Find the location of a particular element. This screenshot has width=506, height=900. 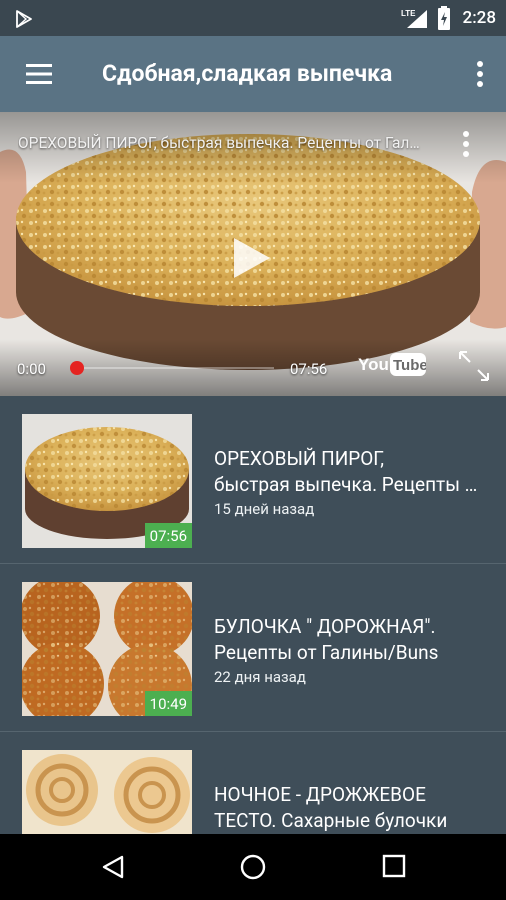

fullscreen-icon is located at coordinates (474, 366).